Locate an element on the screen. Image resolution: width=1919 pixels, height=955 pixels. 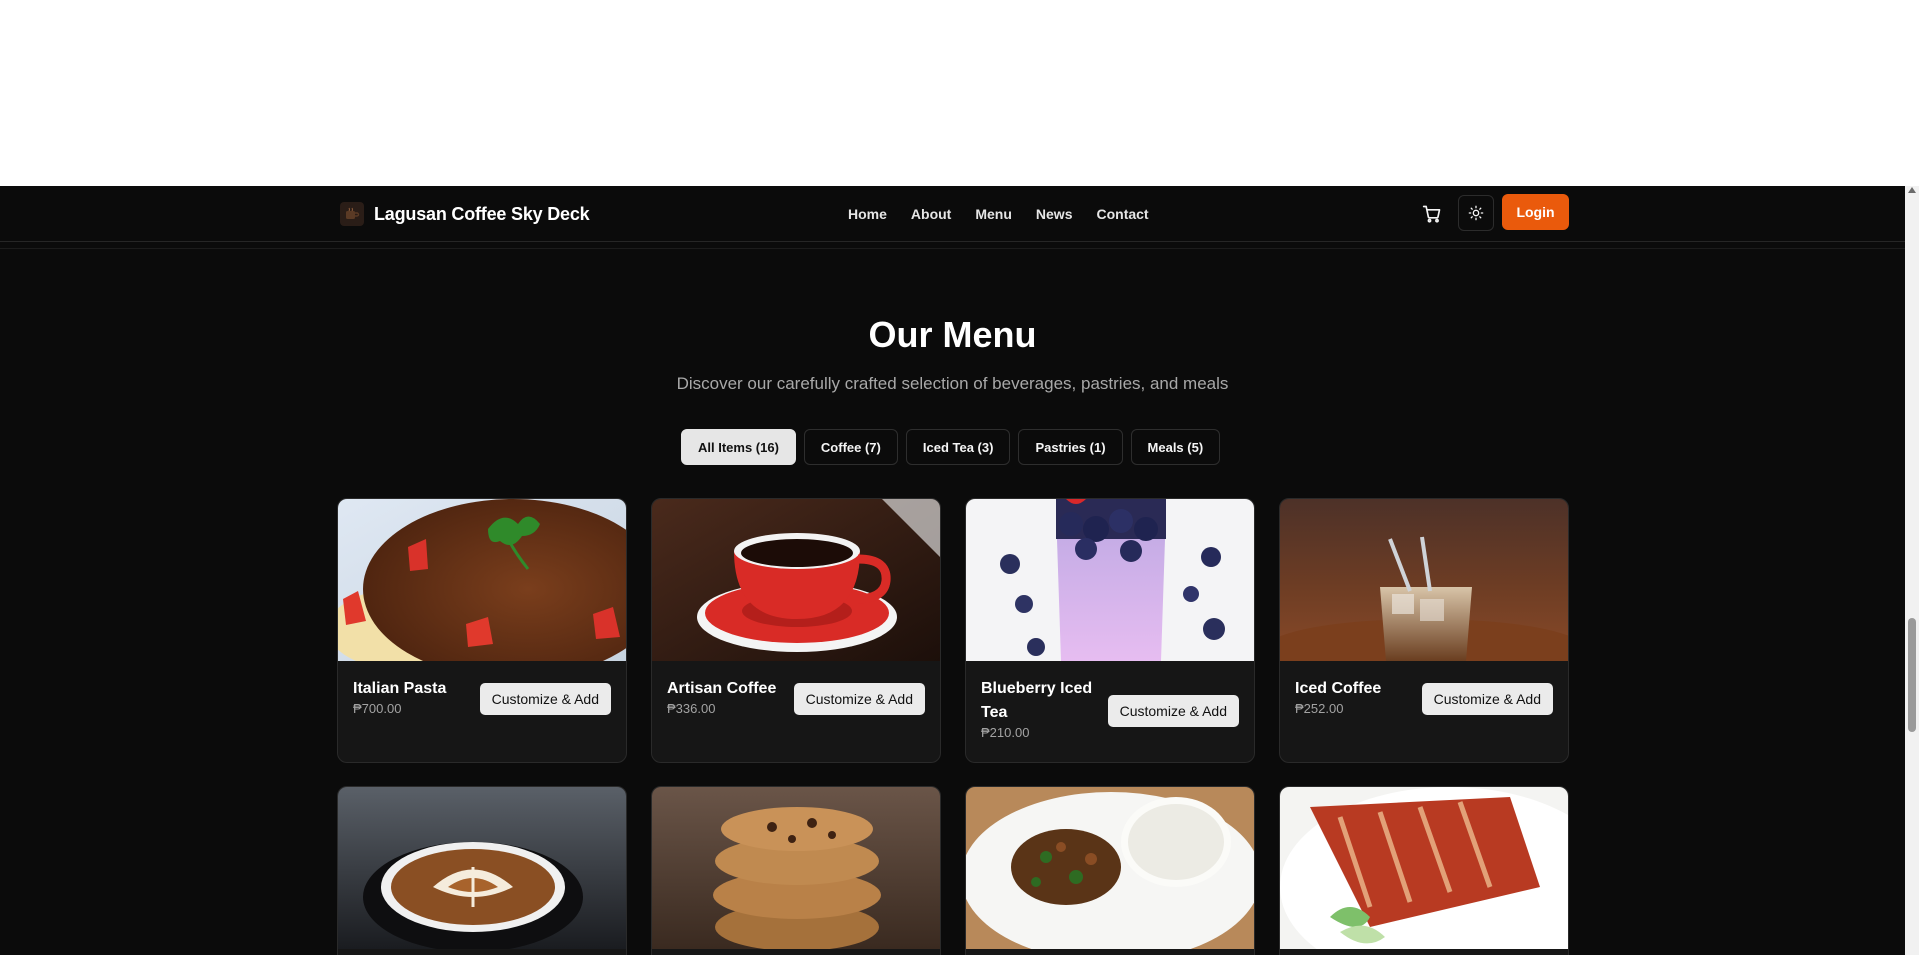
iced-coffee-image is located at coordinates (1424, 580).